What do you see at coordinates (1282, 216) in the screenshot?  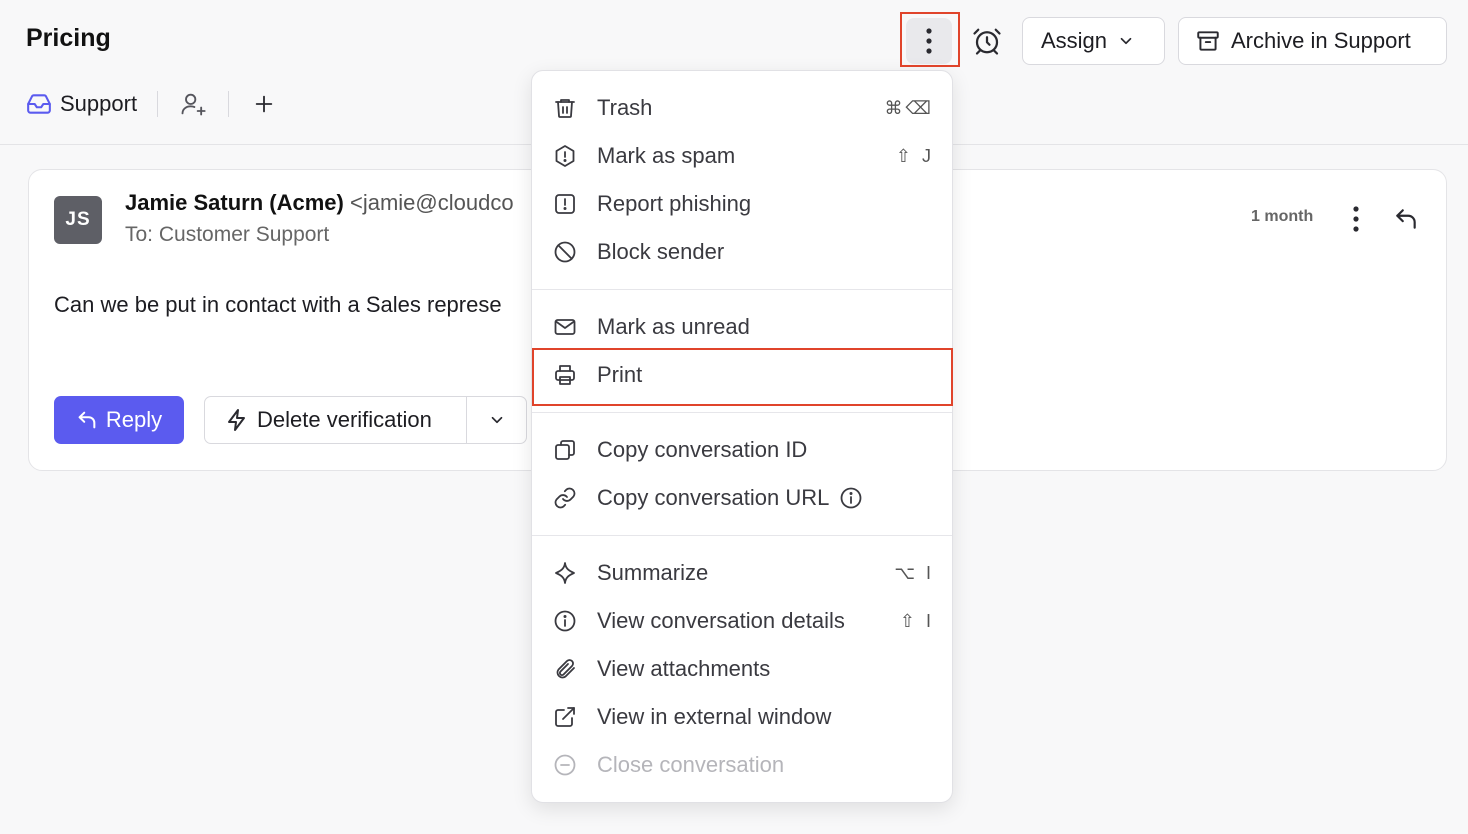 I see `message-time: 1 month` at bounding box center [1282, 216].